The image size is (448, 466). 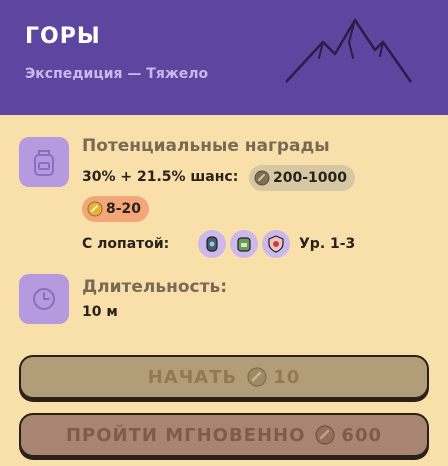 I want to click on instant-cost: 600, so click(x=361, y=435).